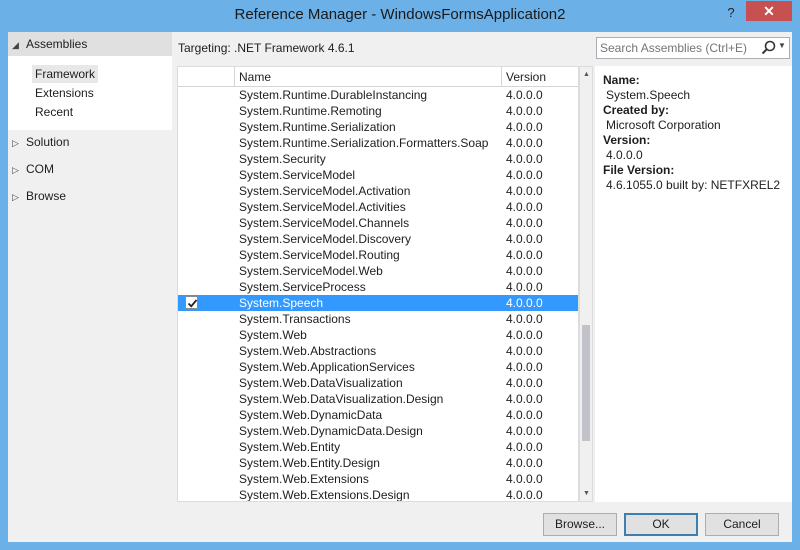 The height and width of the screenshot is (550, 800). What do you see at coordinates (378, 463) in the screenshot?
I see `table-row: System.Web.Entity.Design 4.0.0.0` at bounding box center [378, 463].